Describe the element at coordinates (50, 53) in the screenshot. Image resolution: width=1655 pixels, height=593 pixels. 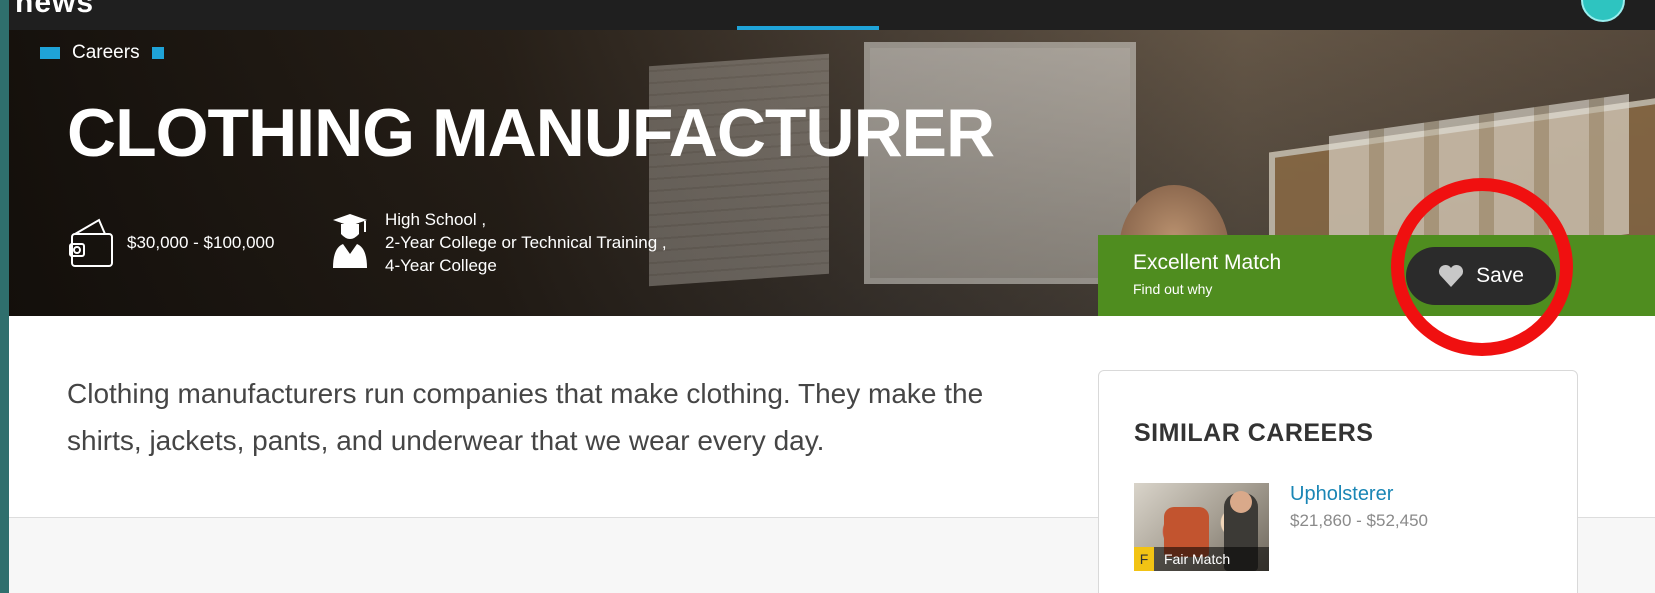
I see `breadcrumb-marker-left` at that location.